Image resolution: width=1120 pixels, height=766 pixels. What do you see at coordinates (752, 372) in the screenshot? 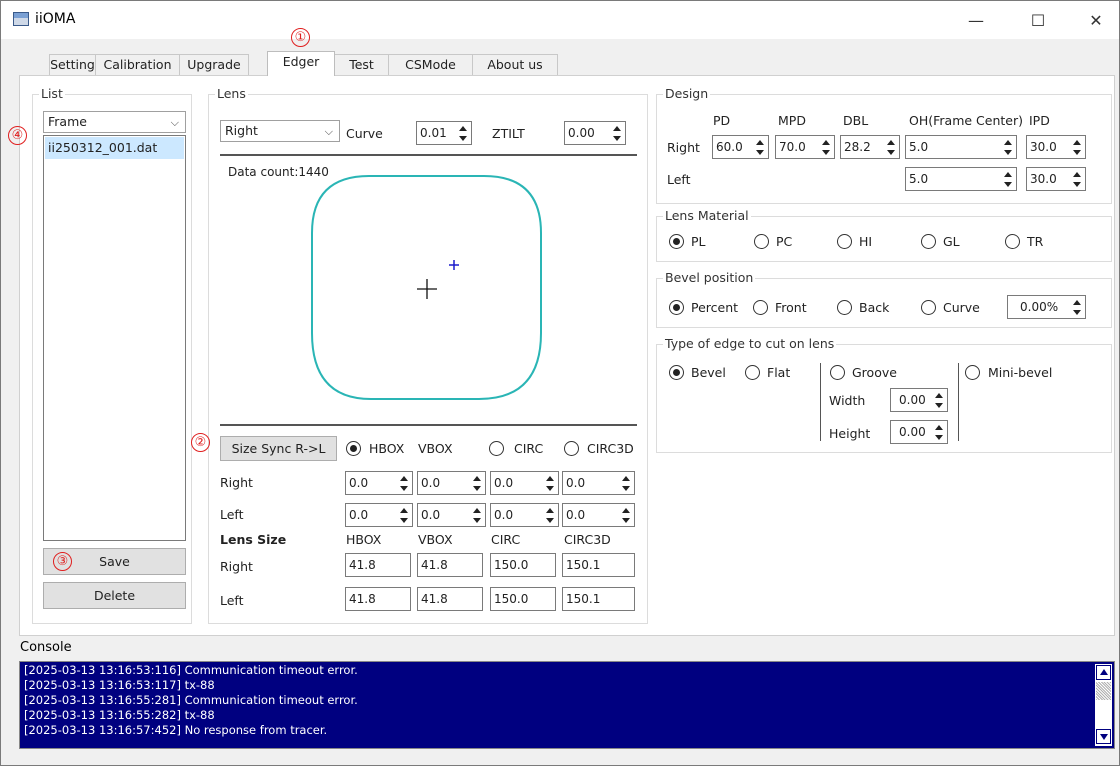
I see `edge-flat-radio` at bounding box center [752, 372].